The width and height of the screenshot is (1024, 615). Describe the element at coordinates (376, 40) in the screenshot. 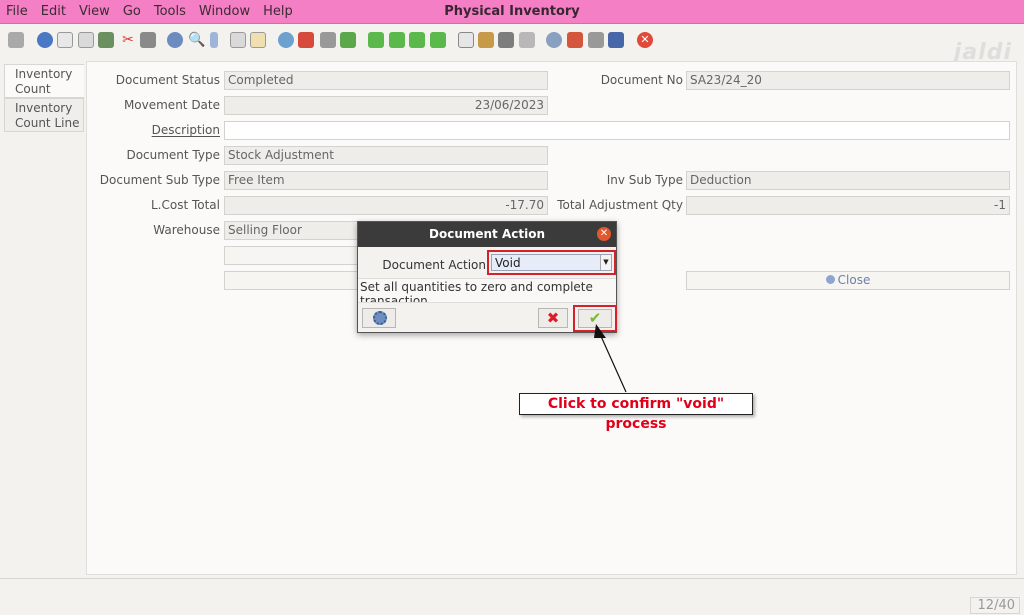

I see `first-record-icon` at that location.